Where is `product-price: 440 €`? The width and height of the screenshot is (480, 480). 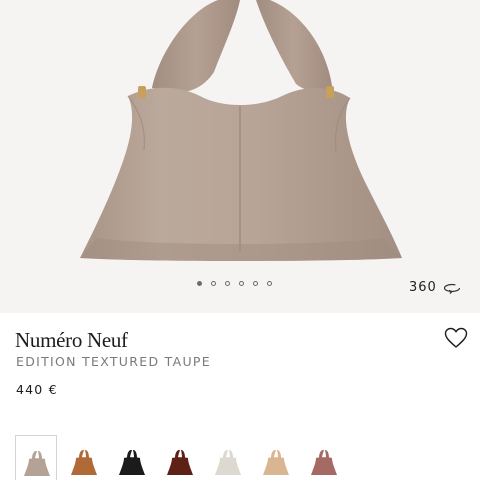
product-price: 440 € is located at coordinates (37, 389).